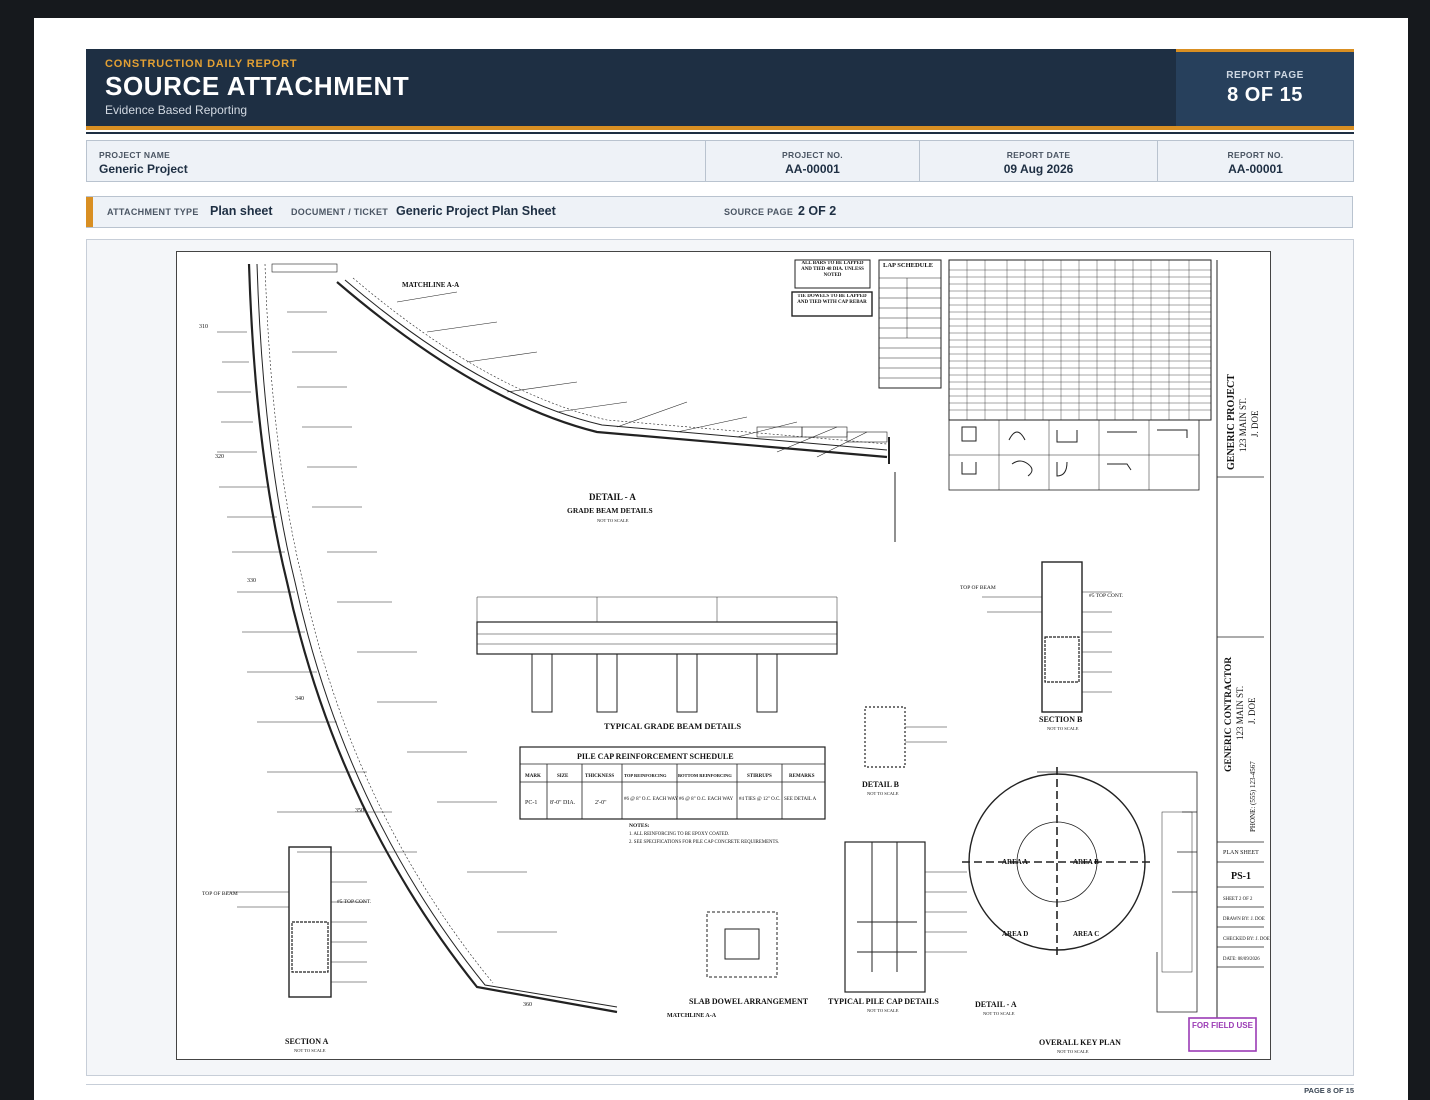  I want to click on key-plan-area-a: AREA A, so click(1015, 862).